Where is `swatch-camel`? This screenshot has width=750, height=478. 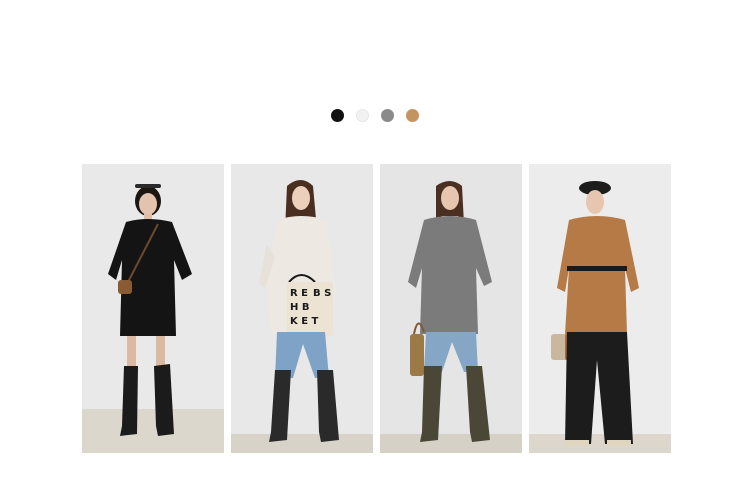
swatch-camel is located at coordinates (412, 115).